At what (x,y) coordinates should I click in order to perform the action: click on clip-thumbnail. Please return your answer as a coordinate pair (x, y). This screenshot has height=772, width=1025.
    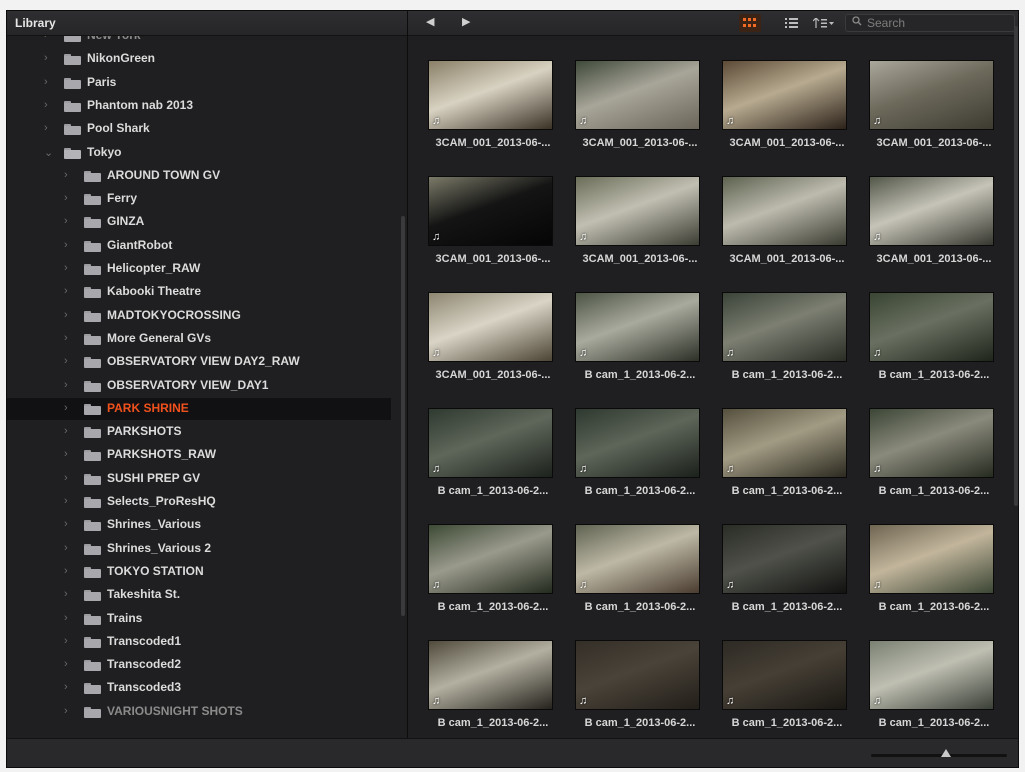
    Looking at the image, I should click on (784, 211).